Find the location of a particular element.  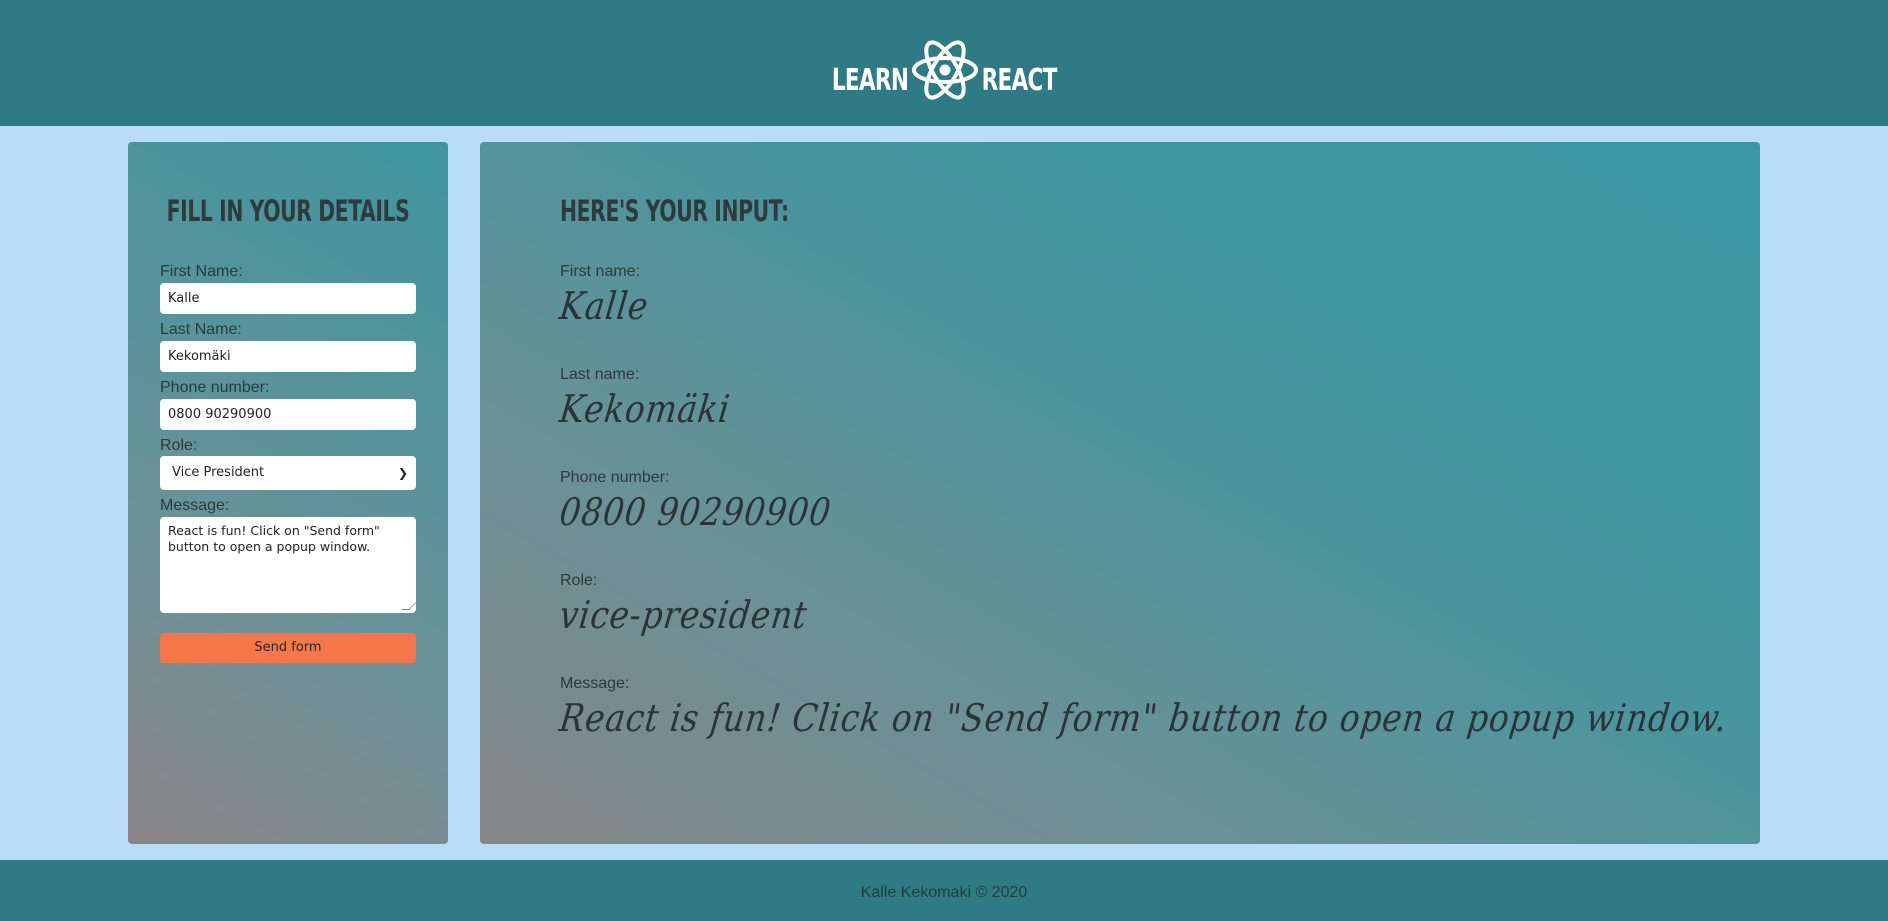

preview-role-label: Role: is located at coordinates (579, 580).